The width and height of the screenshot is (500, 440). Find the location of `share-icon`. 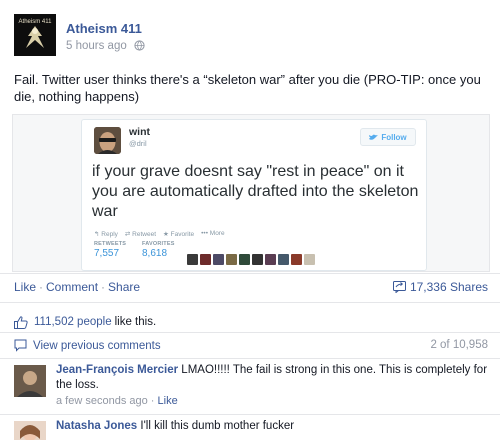

share-icon is located at coordinates (399, 287).